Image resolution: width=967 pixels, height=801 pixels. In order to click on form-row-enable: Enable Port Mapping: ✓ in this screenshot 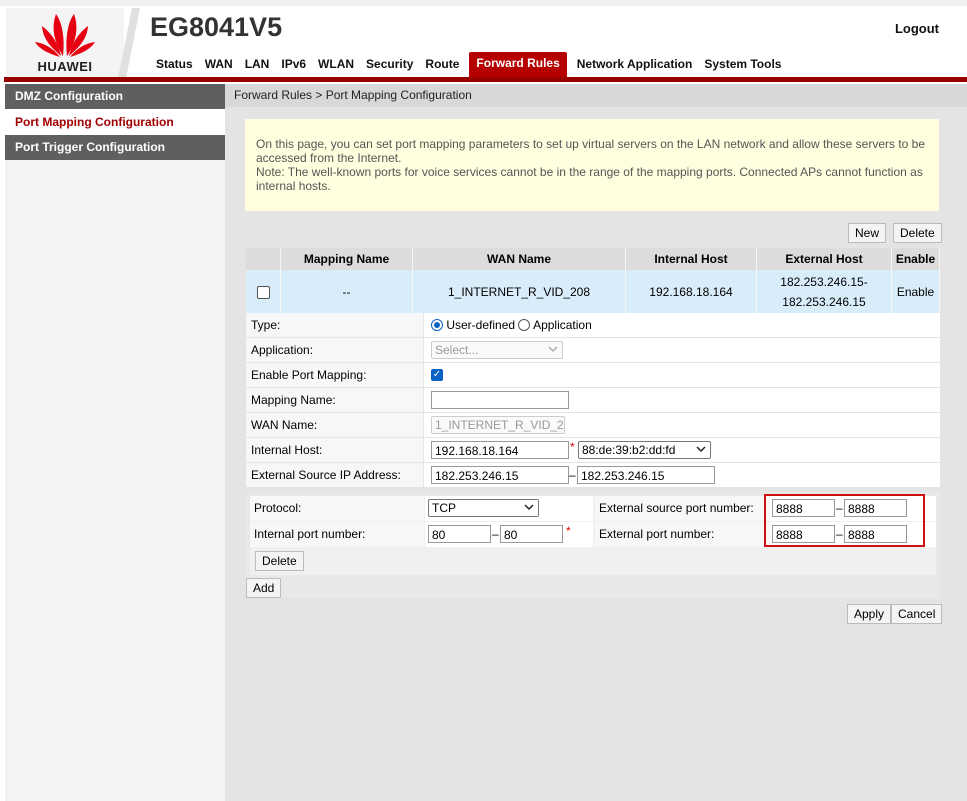, I will do `click(593, 375)`.